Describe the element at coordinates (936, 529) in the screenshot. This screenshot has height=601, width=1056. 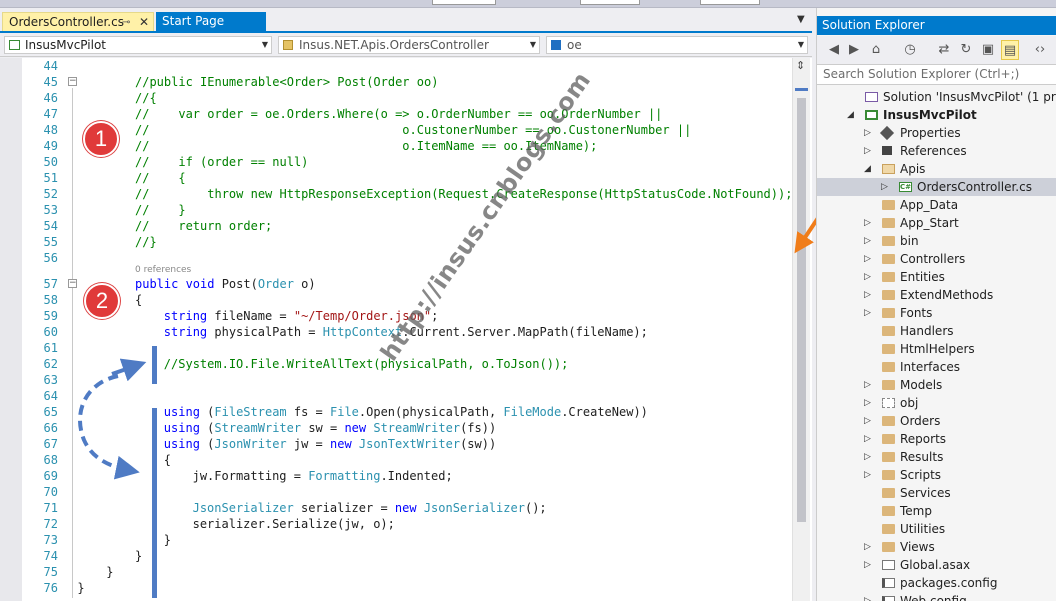
I see `tree-item: Utilities` at that location.